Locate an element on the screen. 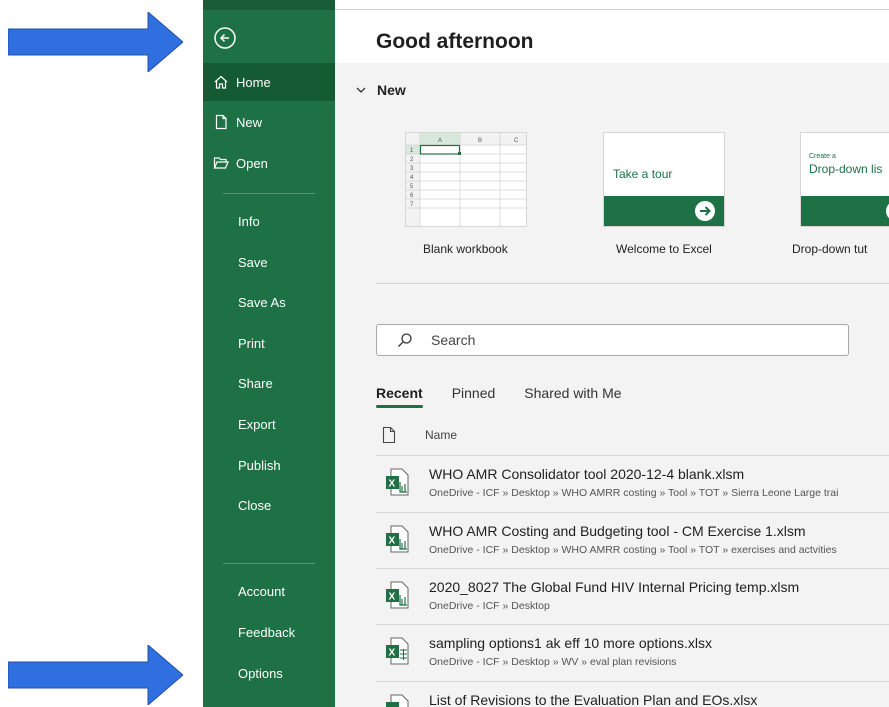 The height and width of the screenshot is (707, 889). file-path: OneDrive - ICF » Desktop is located at coordinates (489, 606).